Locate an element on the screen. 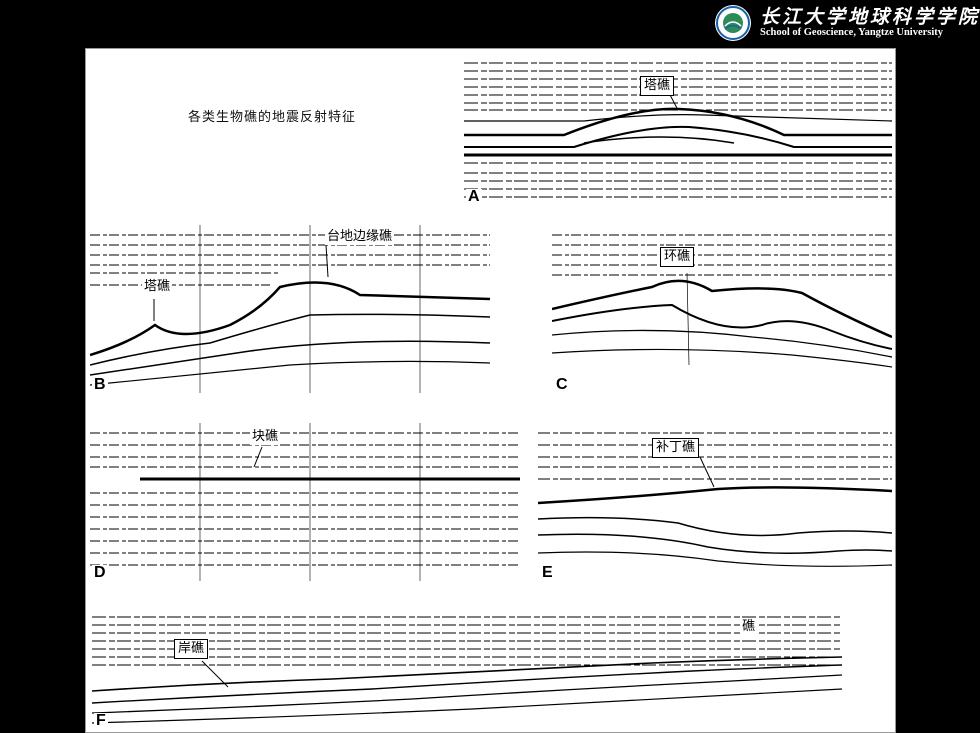 The width and height of the screenshot is (980, 733). seismic-panel-e: 补丁礁 E is located at coordinates (715, 502).